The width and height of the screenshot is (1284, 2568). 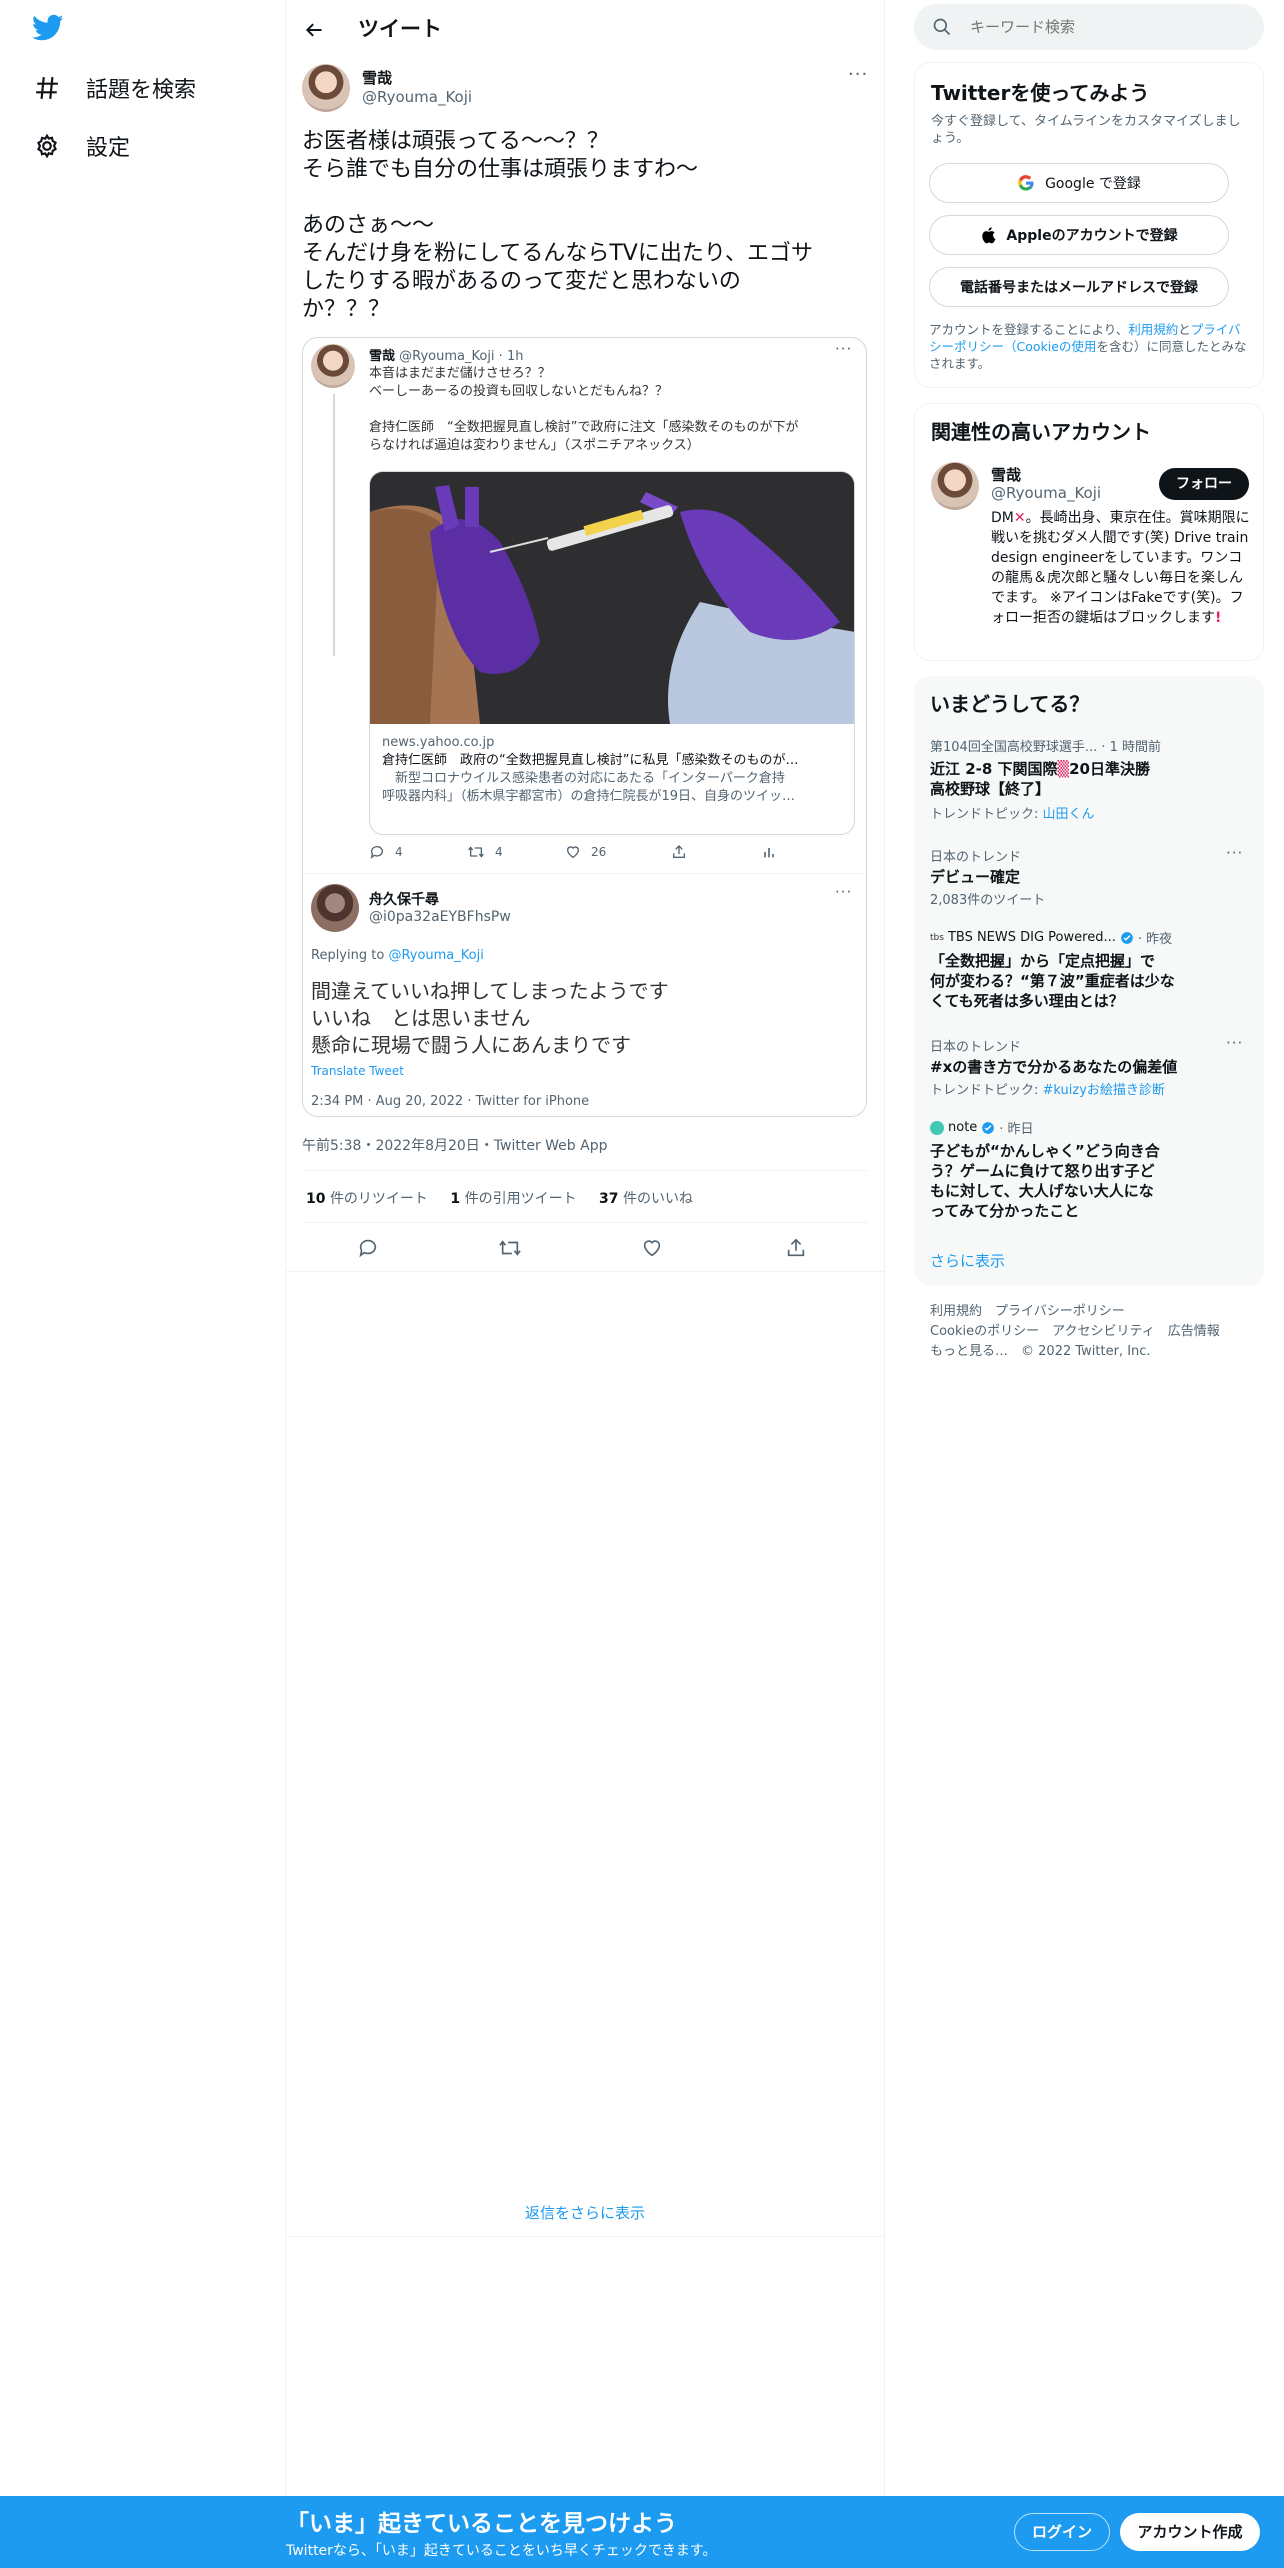 What do you see at coordinates (1184, 329) in the screenshot?
I see `legal-and: と` at bounding box center [1184, 329].